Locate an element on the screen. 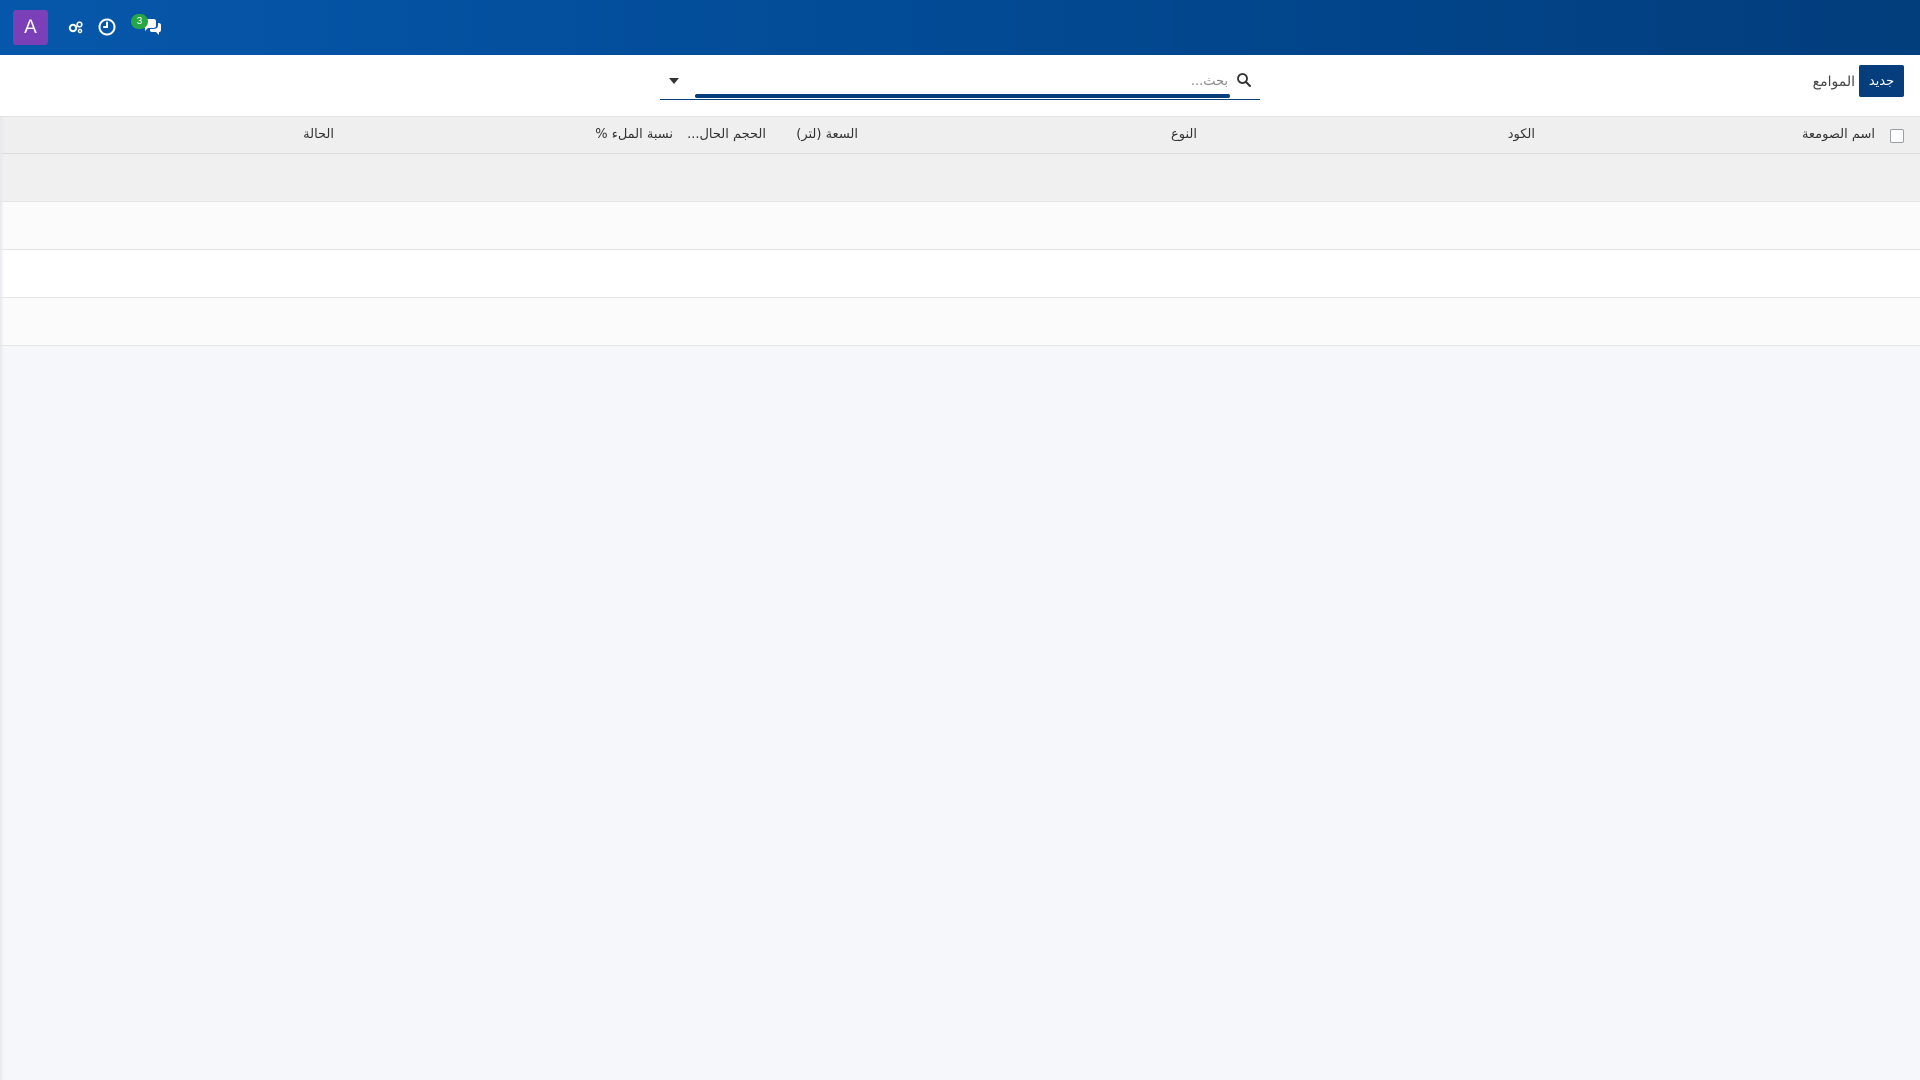 This screenshot has height=1080, width=1920. clock-icon is located at coordinates (107, 27).